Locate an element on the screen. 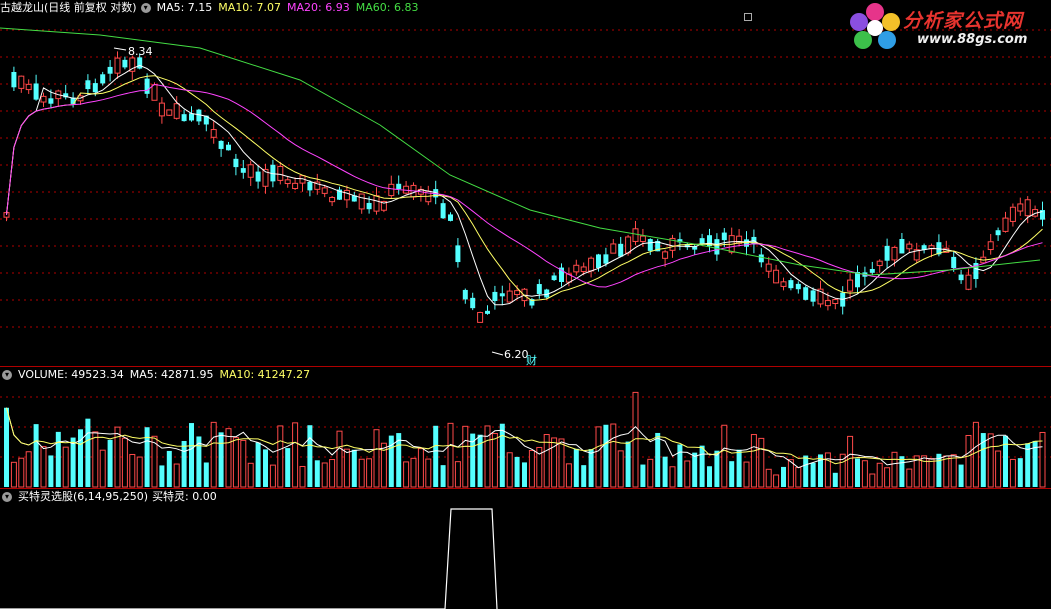  flower-logo-icon is located at coordinates (875, 26).